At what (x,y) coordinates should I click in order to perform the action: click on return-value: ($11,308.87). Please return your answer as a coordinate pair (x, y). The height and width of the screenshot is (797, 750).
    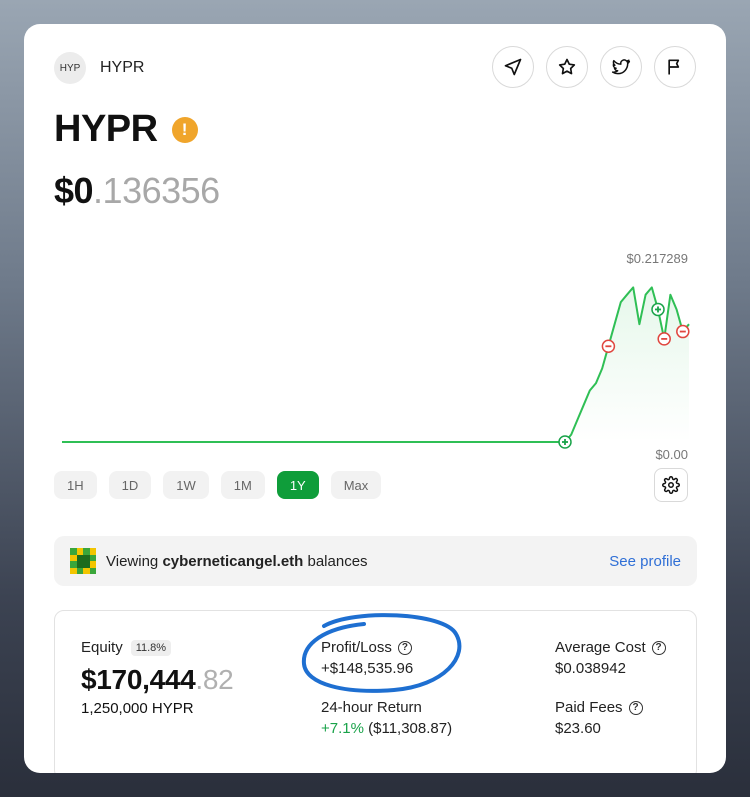
    Looking at the image, I should click on (410, 728).